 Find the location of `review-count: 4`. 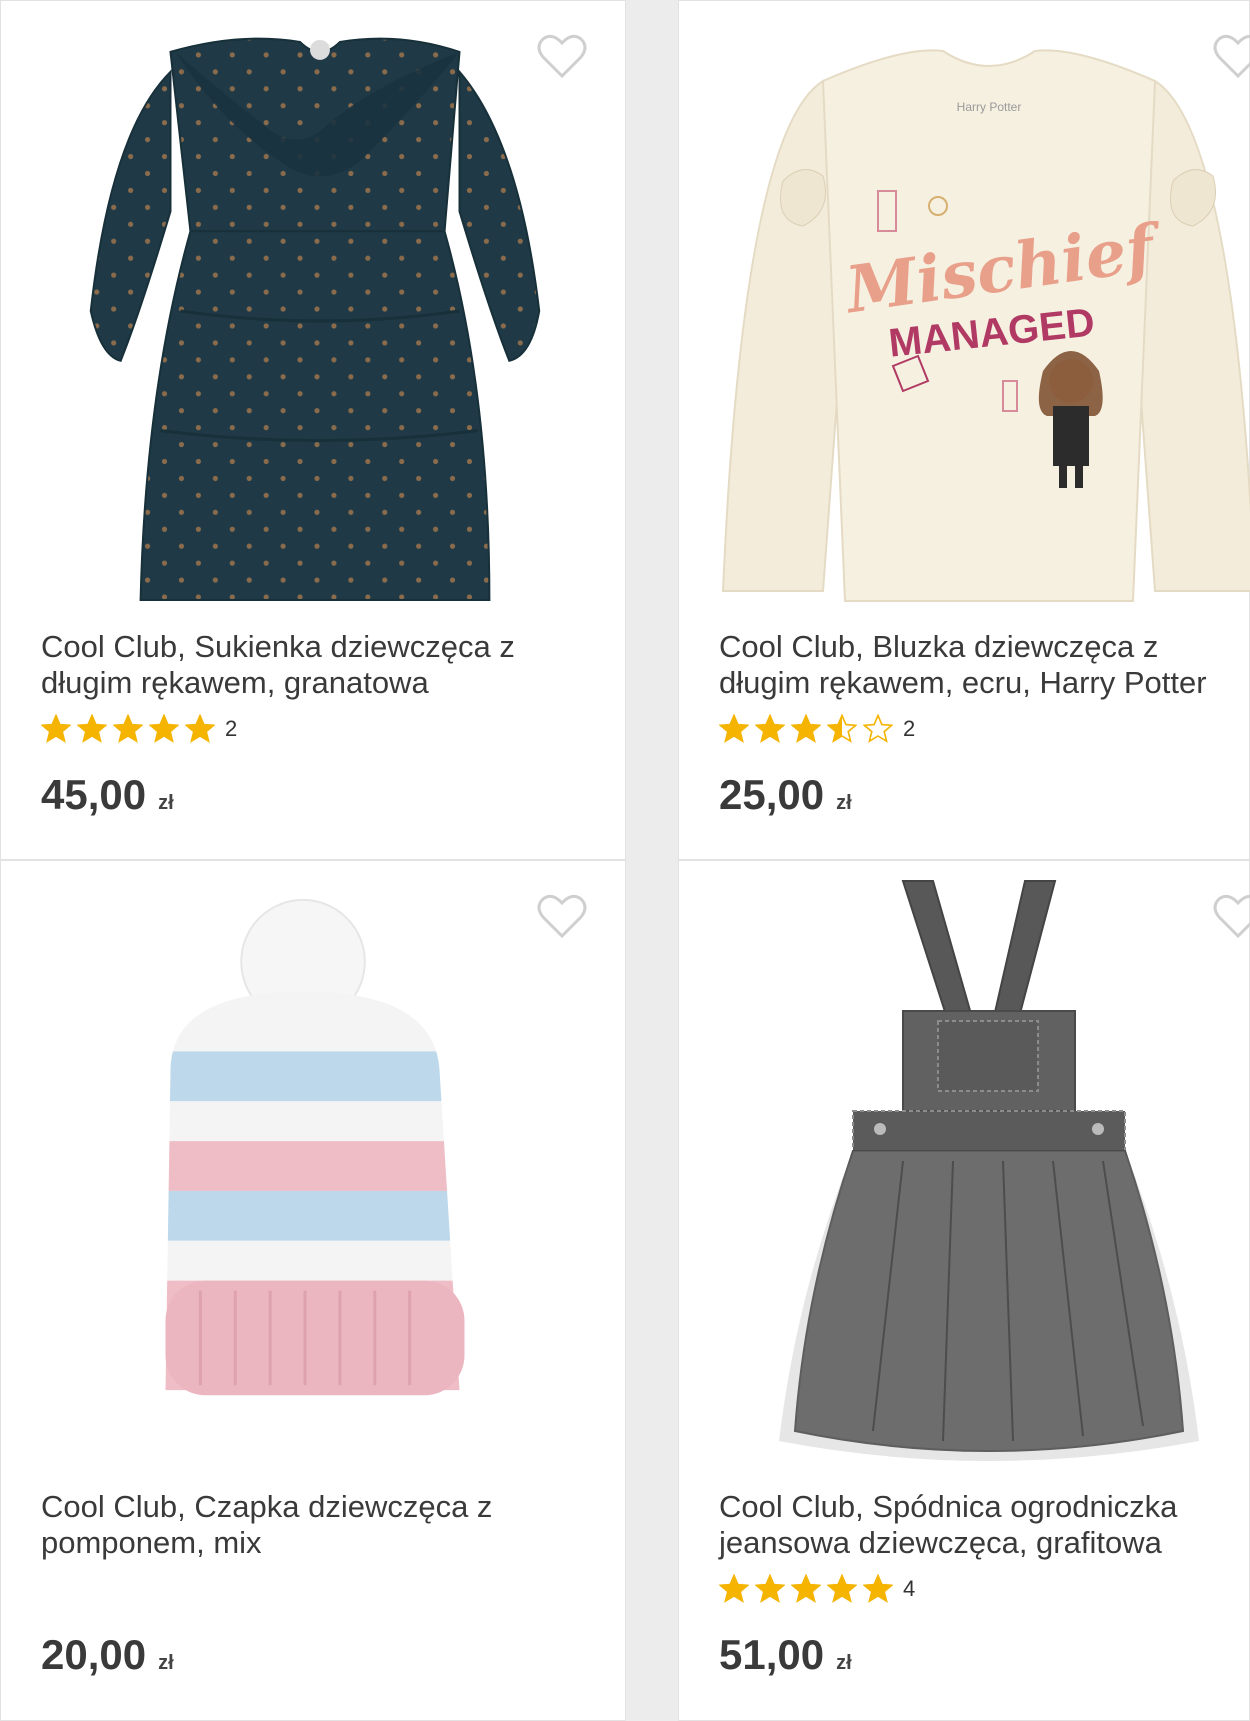

review-count: 4 is located at coordinates (909, 1588).